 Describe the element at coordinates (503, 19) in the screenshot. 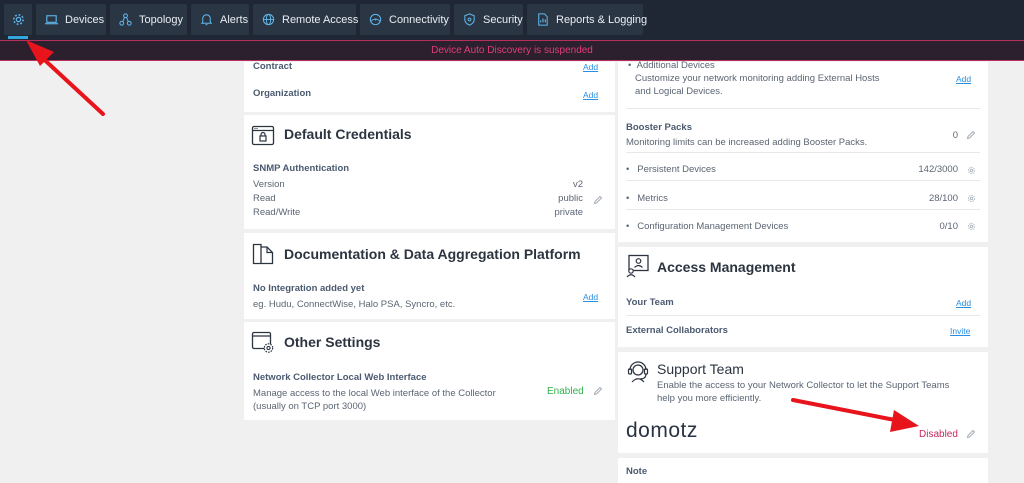

I see `nav-security-label: Security` at that location.